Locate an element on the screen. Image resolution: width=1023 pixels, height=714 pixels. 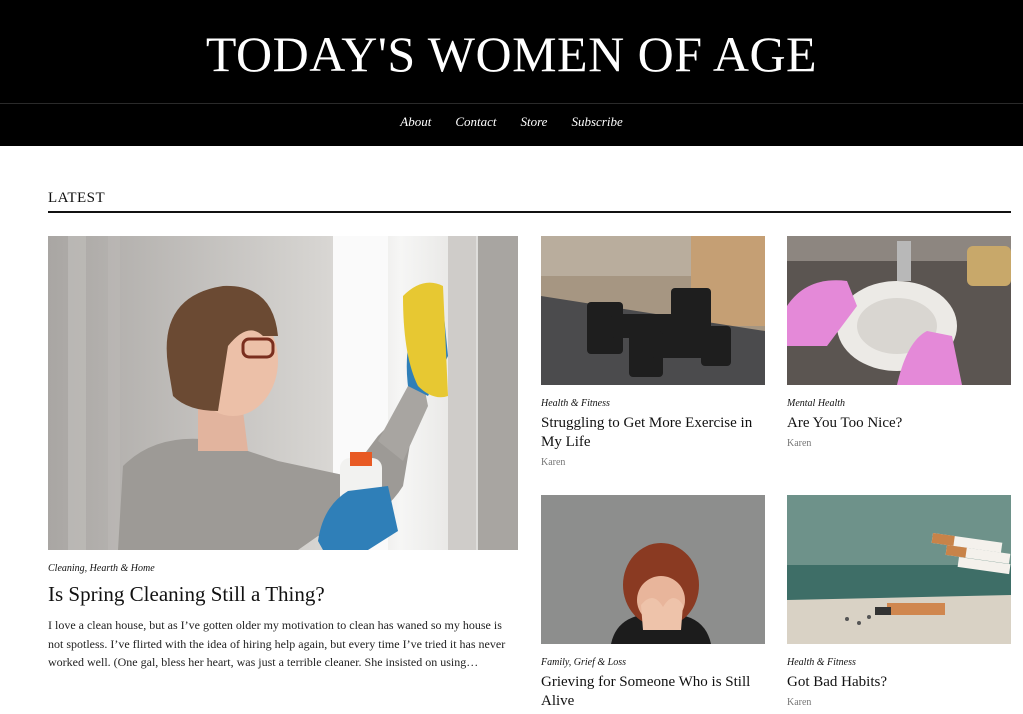
post-image-exercise is located at coordinates (653, 310).